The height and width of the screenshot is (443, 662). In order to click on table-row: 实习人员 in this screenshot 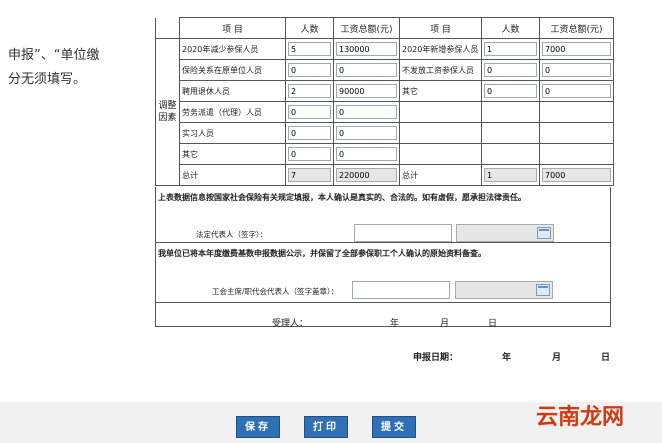, I will do `click(385, 133)`.